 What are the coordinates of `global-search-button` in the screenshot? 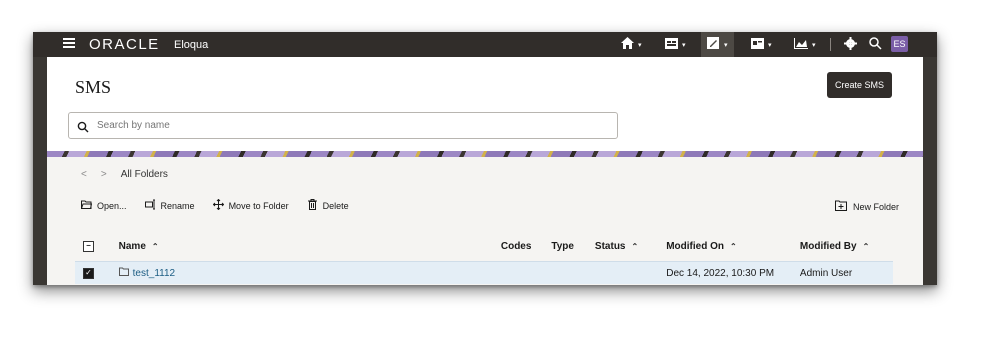 It's located at (875, 44).